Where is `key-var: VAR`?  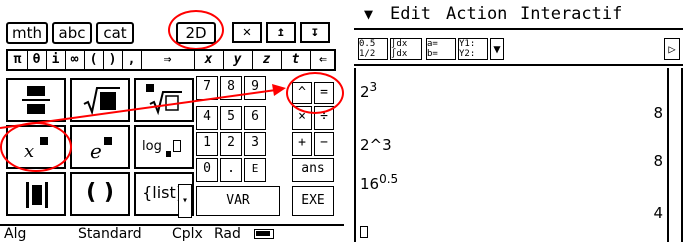
key-var: VAR is located at coordinates (238, 201).